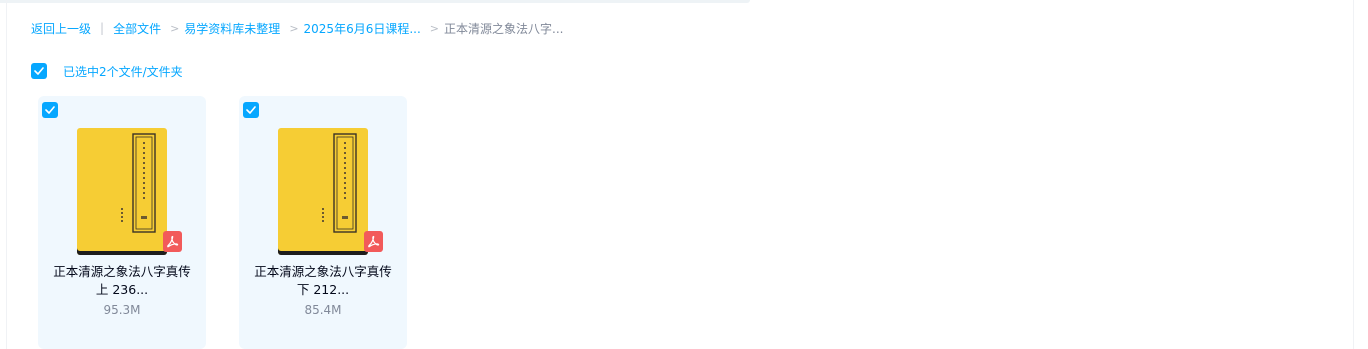 This screenshot has height=349, width=1368. What do you see at coordinates (122, 310) in the screenshot?
I see `file-size: 95.3M` at bounding box center [122, 310].